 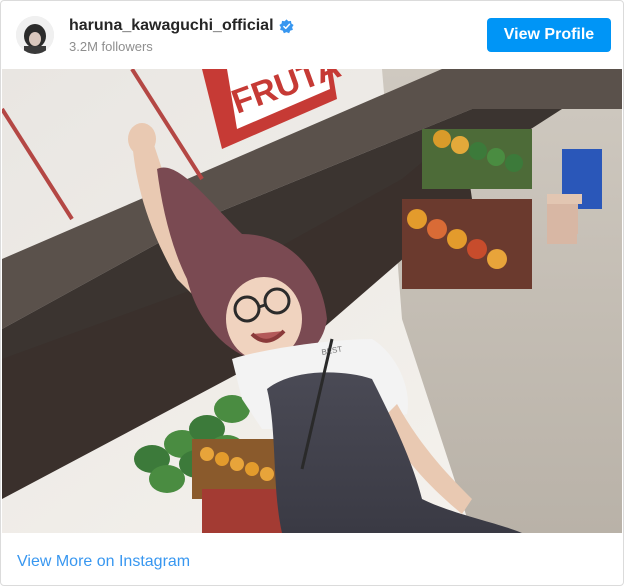 What do you see at coordinates (35, 35) in the screenshot?
I see `profile-avatar` at bounding box center [35, 35].